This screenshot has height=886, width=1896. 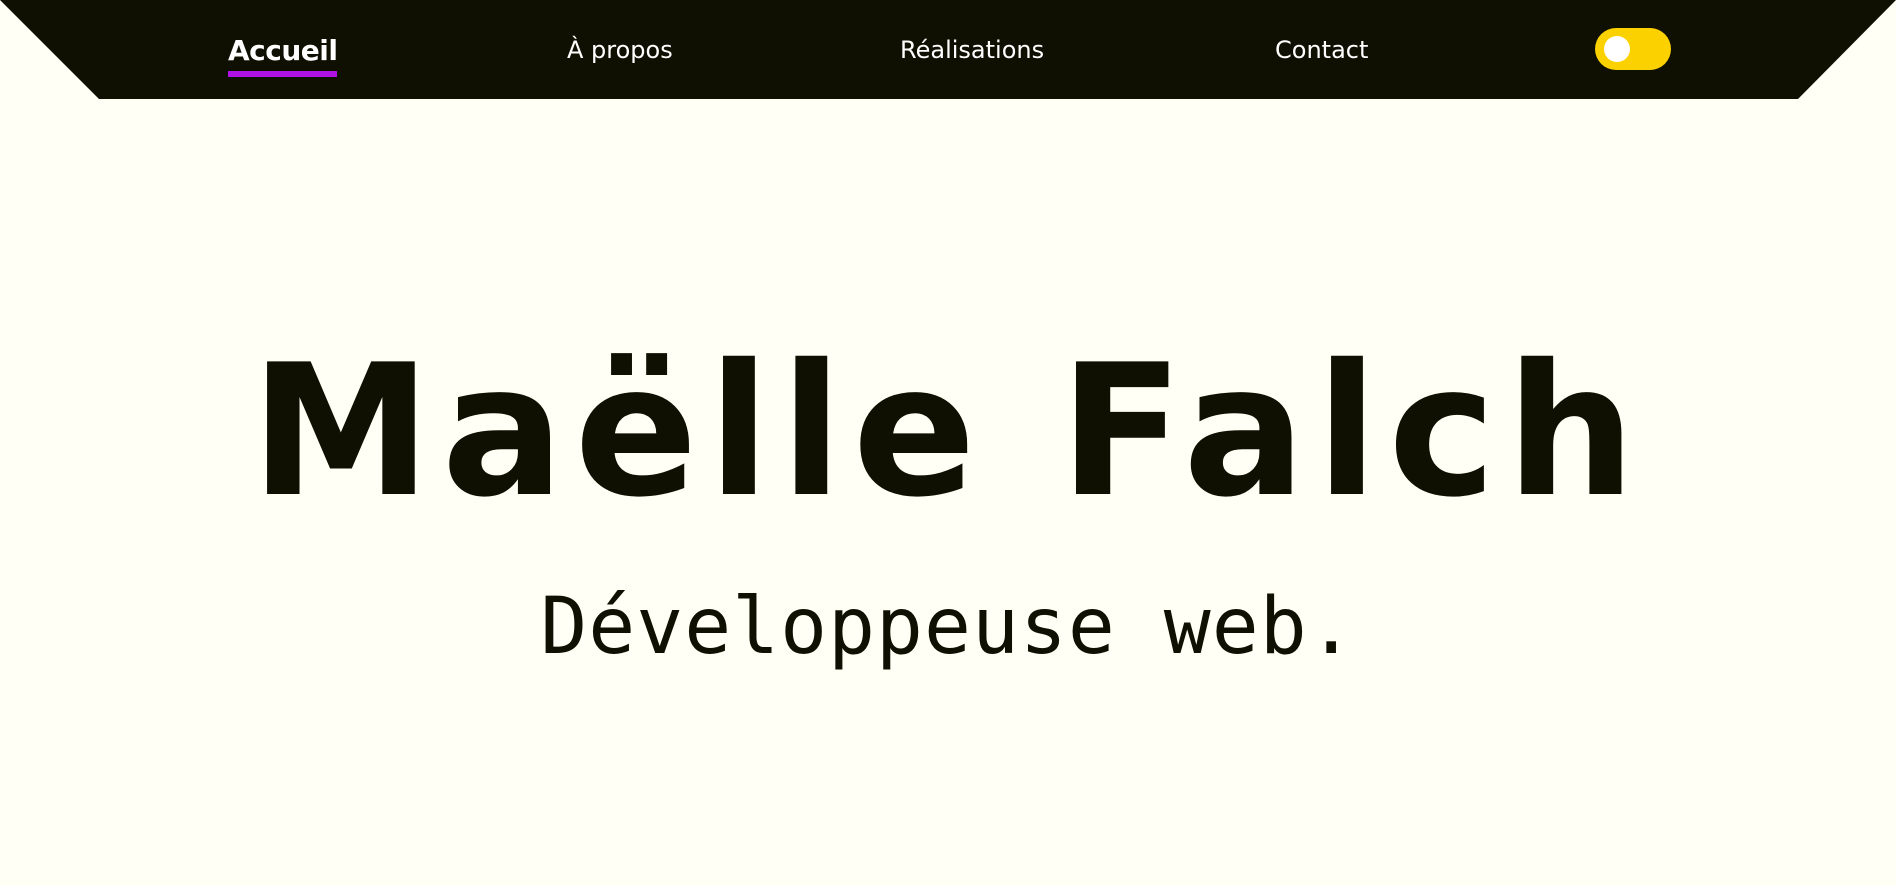 I want to click on nav-link-a-propos: À propos, so click(x=620, y=50).